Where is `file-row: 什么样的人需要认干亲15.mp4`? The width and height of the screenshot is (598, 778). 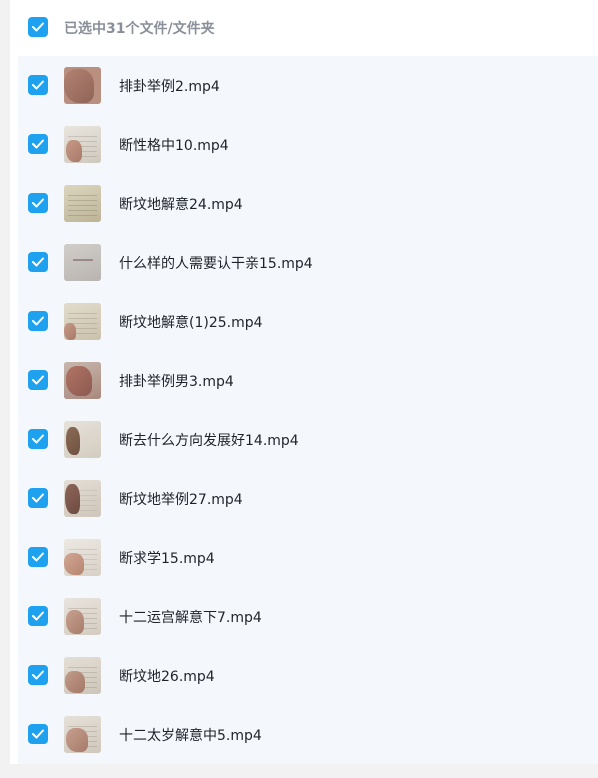 file-row: 什么样的人需要认干亲15.mp4 is located at coordinates (308, 262).